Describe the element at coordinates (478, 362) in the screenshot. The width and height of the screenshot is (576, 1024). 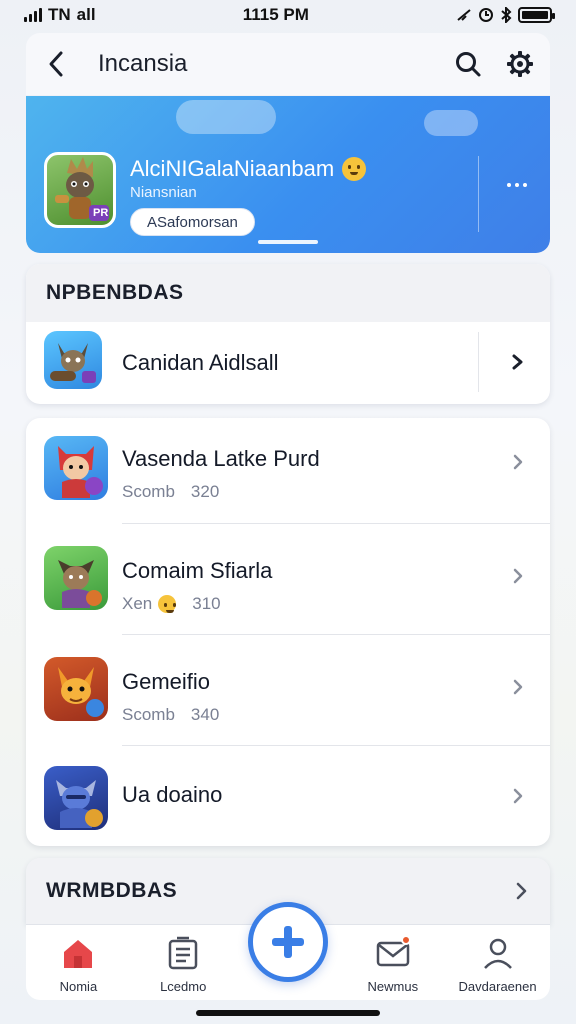
I see `row-divider` at that location.